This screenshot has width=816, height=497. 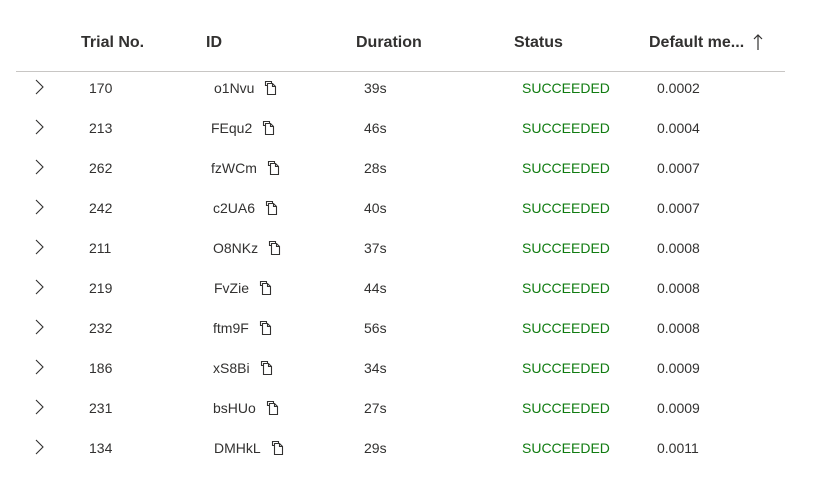 I want to click on trial-id-cell: DMHkL, so click(x=249, y=448).